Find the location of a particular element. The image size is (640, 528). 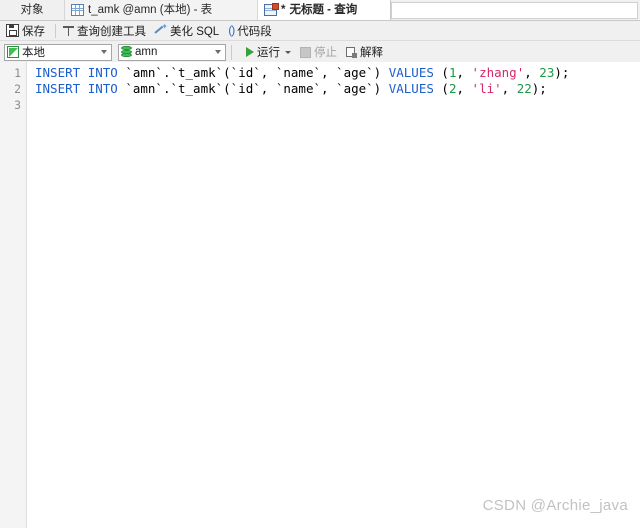

explain-icon is located at coordinates (351, 52).